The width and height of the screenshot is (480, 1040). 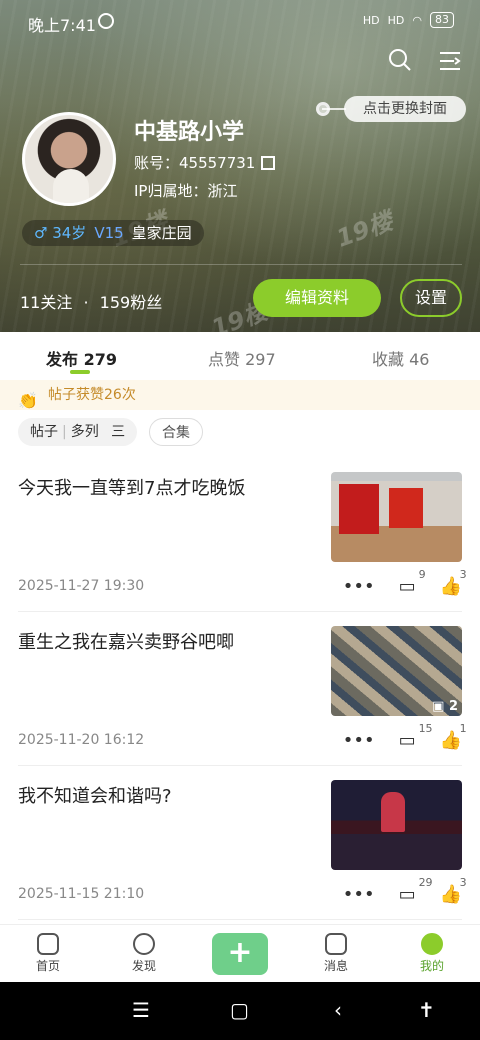 I want to click on watermark: 19楼, so click(x=364, y=229).